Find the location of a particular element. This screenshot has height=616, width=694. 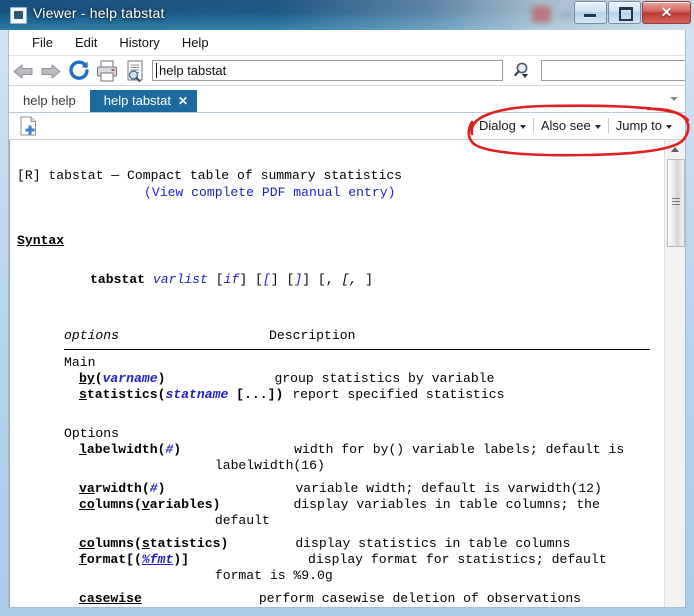

back-arrow-icon is located at coordinates (23, 71).